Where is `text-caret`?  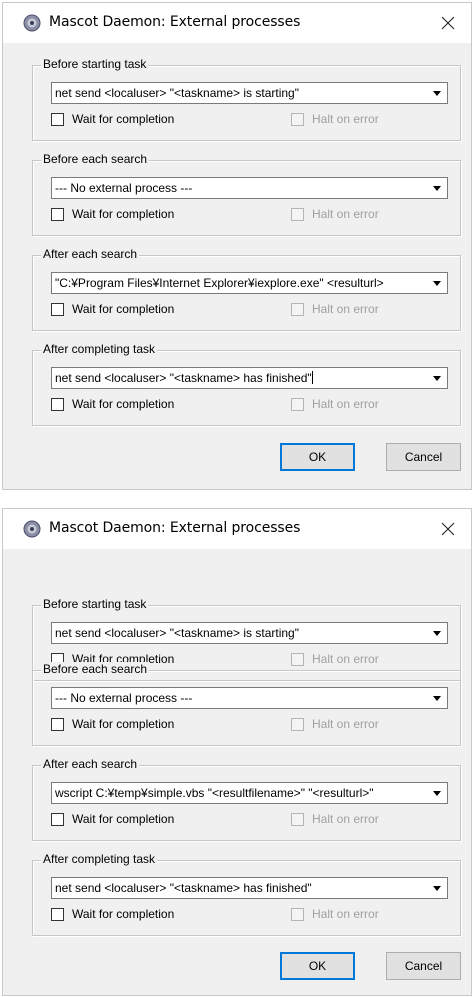
text-caret is located at coordinates (312, 377).